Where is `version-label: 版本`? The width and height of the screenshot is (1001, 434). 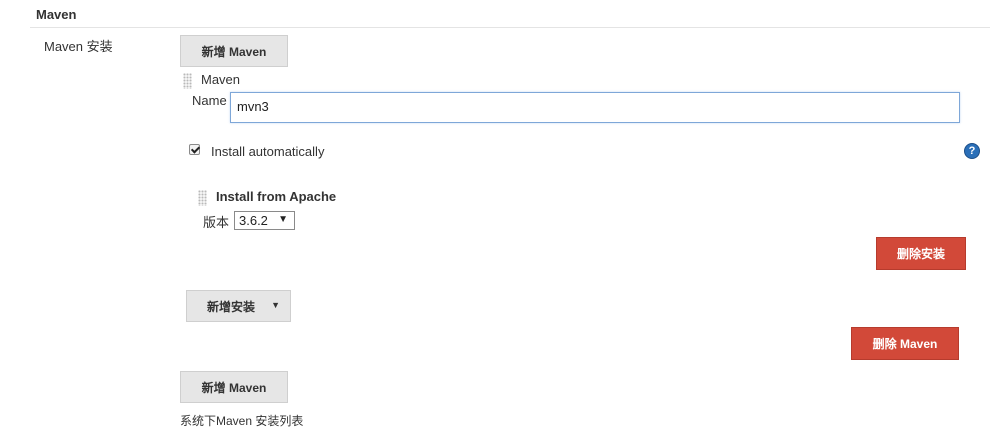
version-label: 版本 is located at coordinates (216, 222).